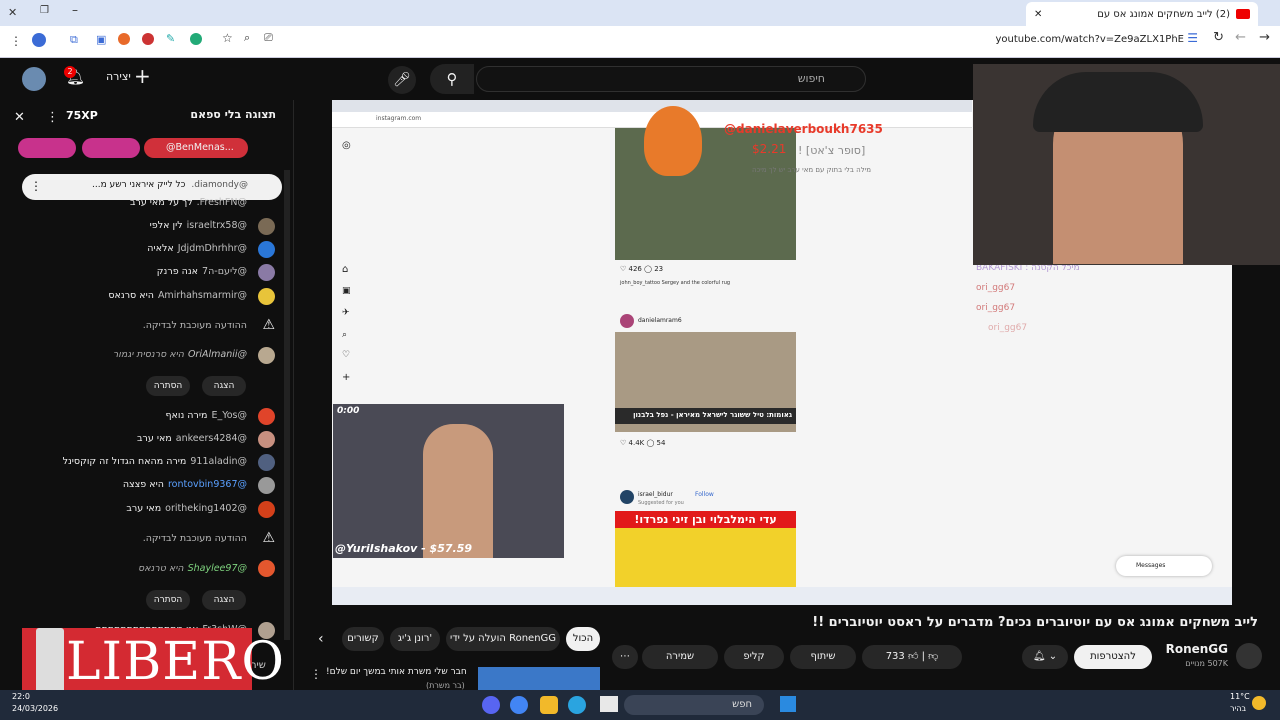 The image size is (1280, 720). What do you see at coordinates (402, 80) in the screenshot?
I see `mic-icon: 🎤︎` at bounding box center [402, 80].